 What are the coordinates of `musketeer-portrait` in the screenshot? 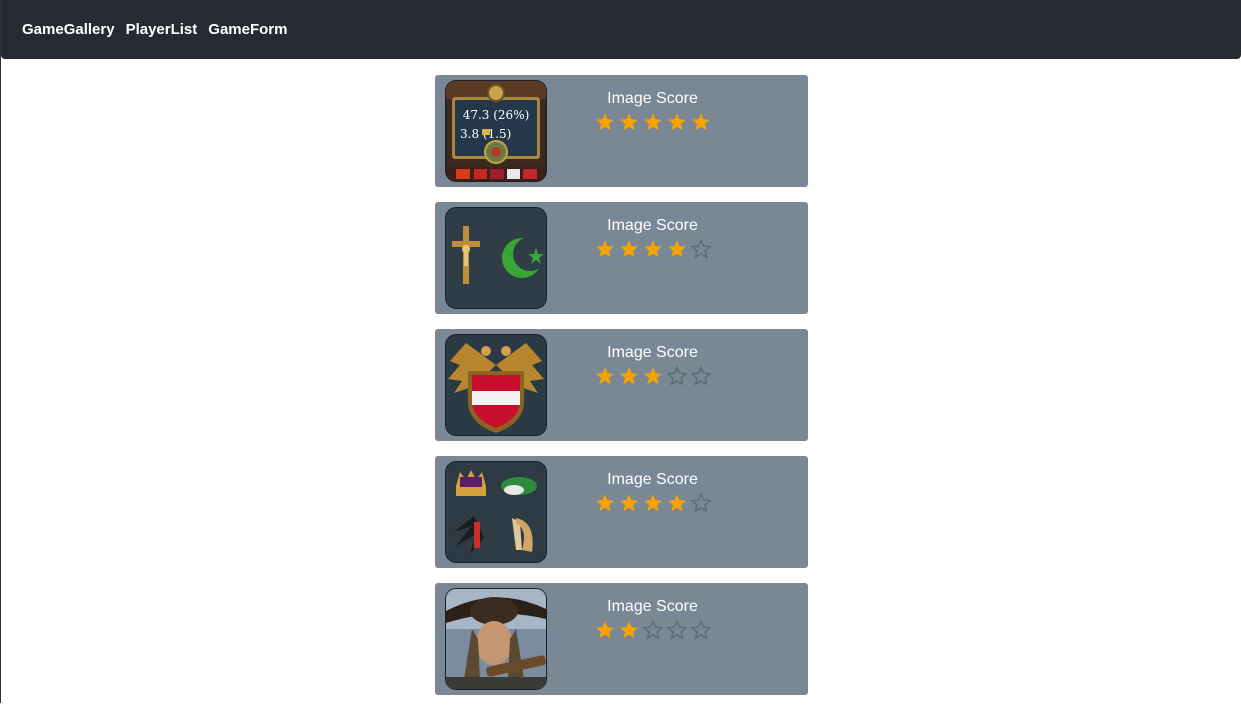 It's located at (496, 639).